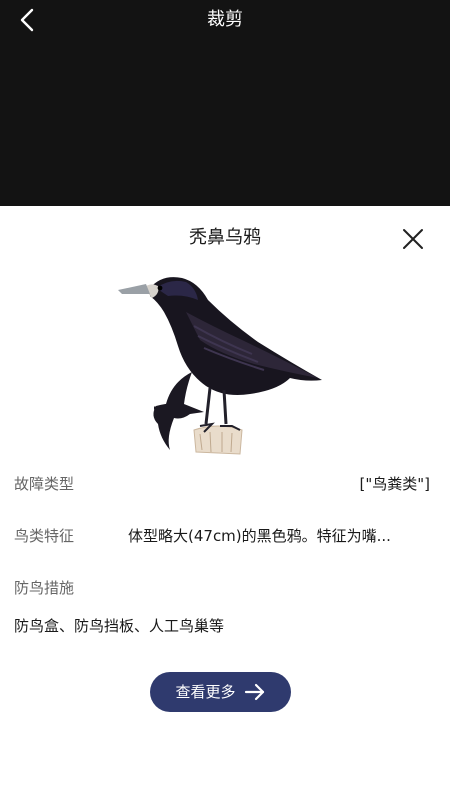  What do you see at coordinates (225, 19) in the screenshot?
I see `page-title: 裁剪` at bounding box center [225, 19].